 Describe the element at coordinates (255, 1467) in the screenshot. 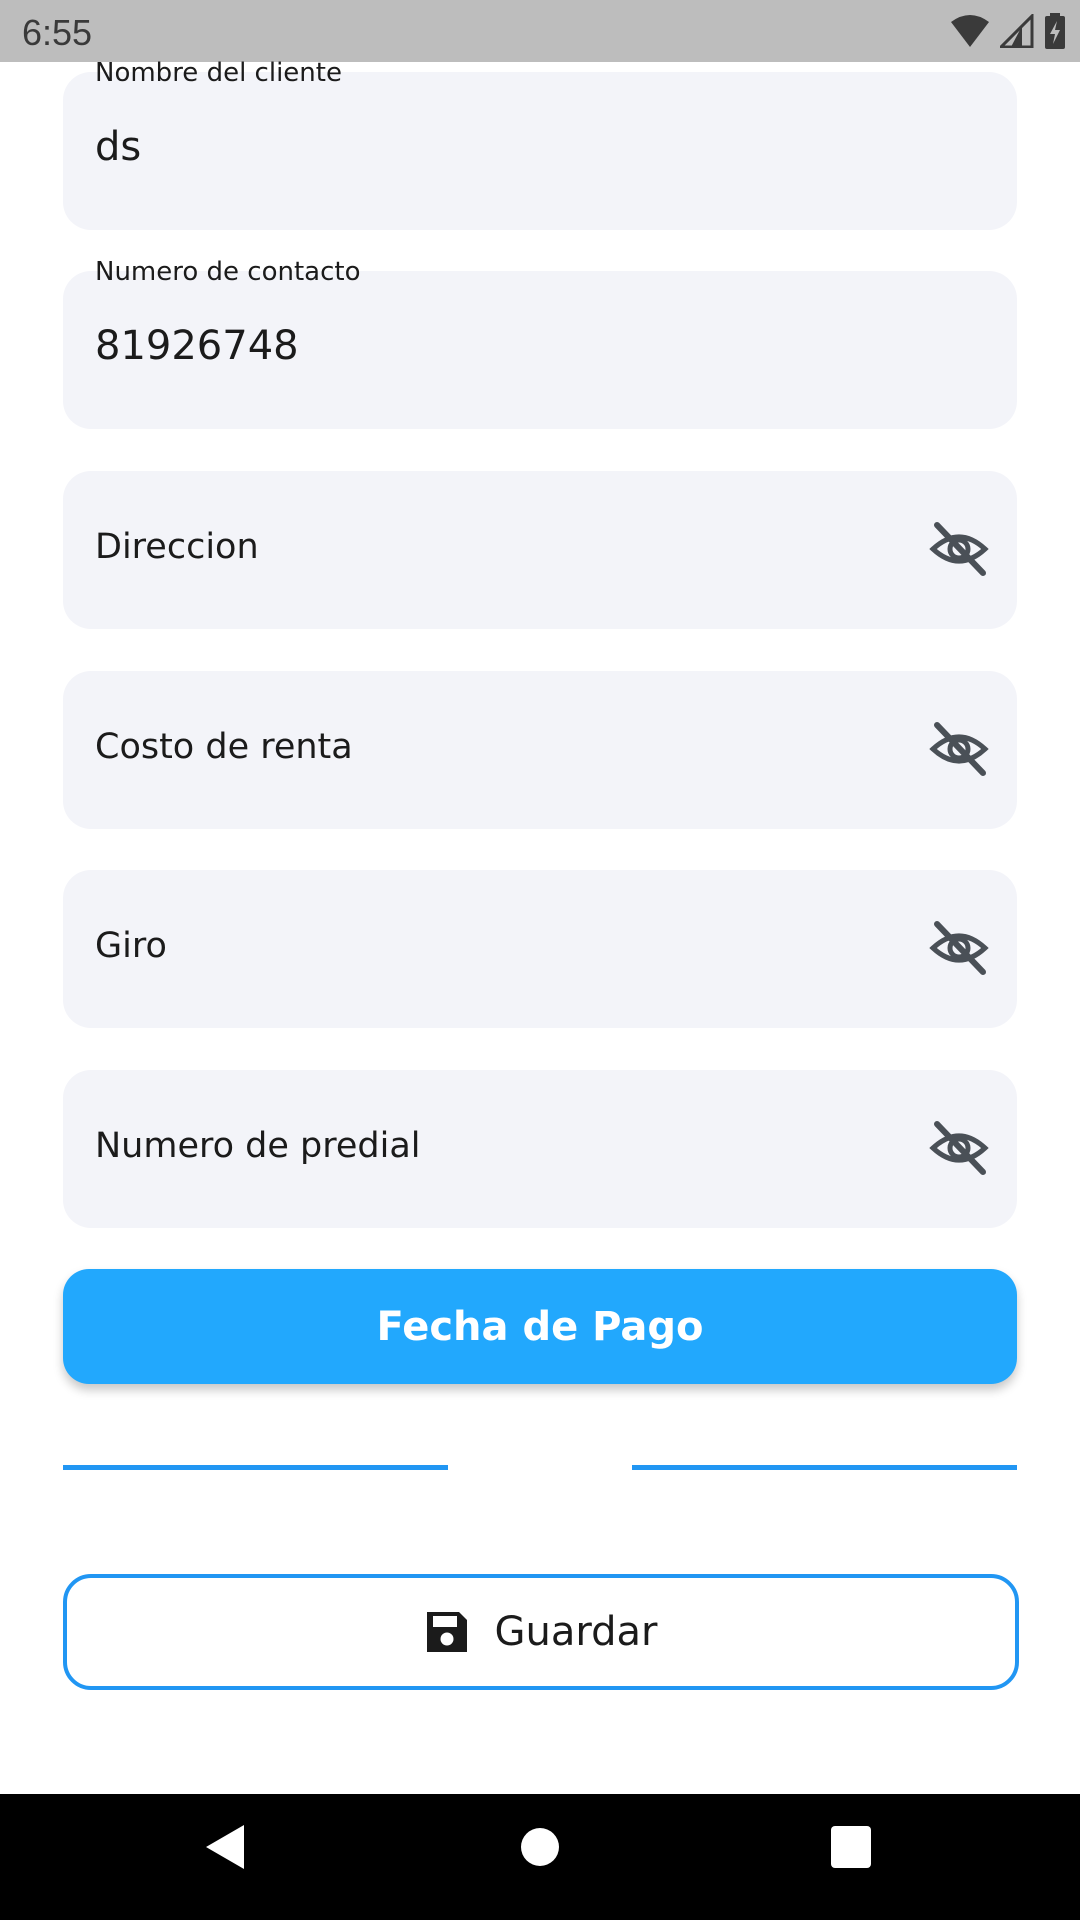

I see `date-underline-left` at that location.